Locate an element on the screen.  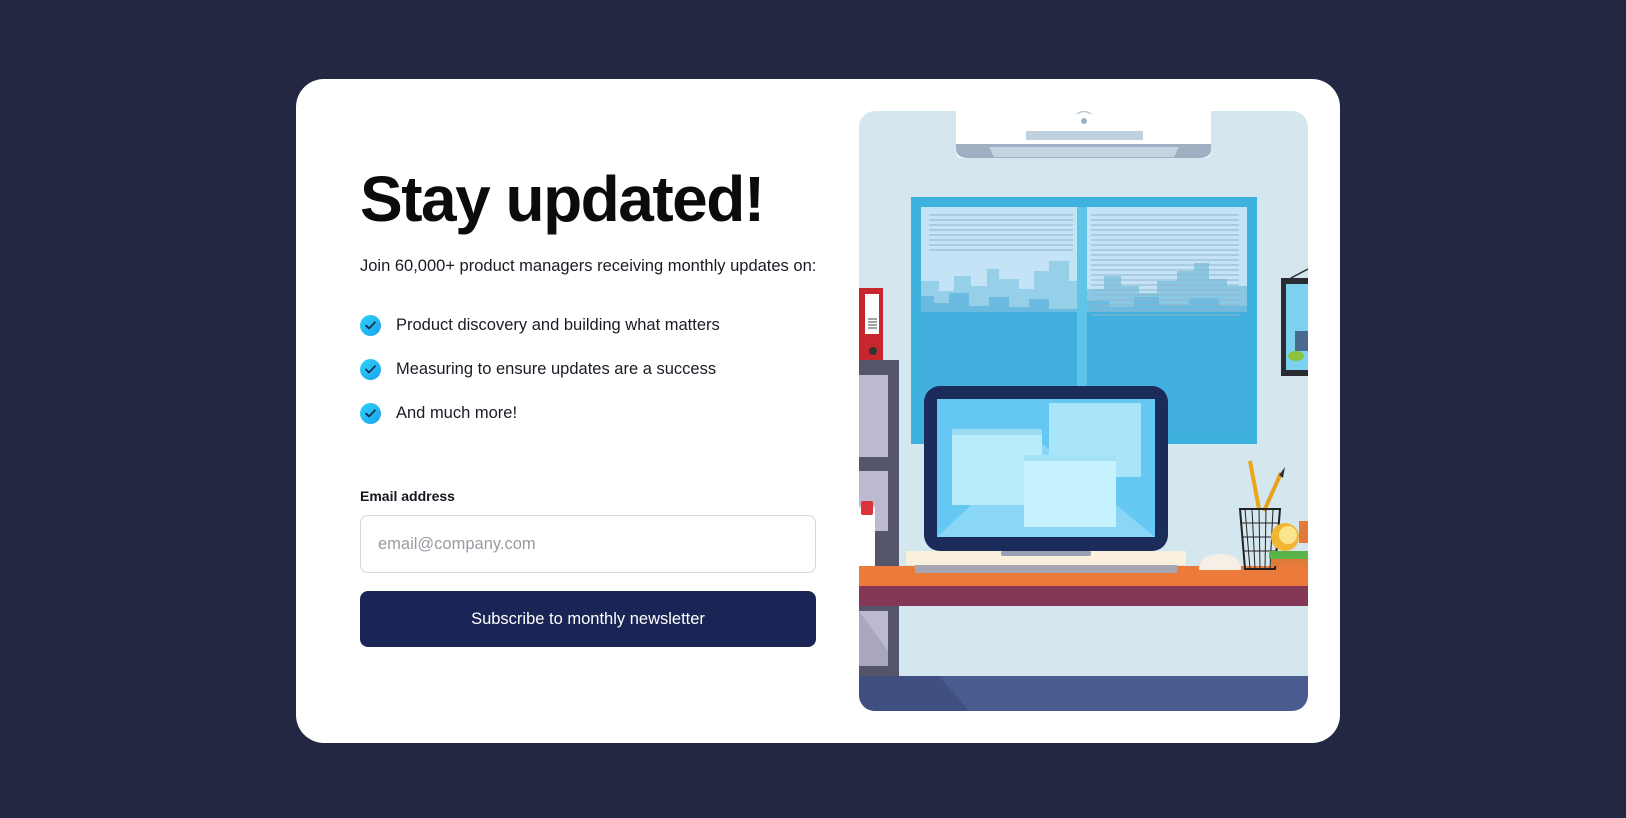
laptop-icon is located at coordinates (1046, 479).